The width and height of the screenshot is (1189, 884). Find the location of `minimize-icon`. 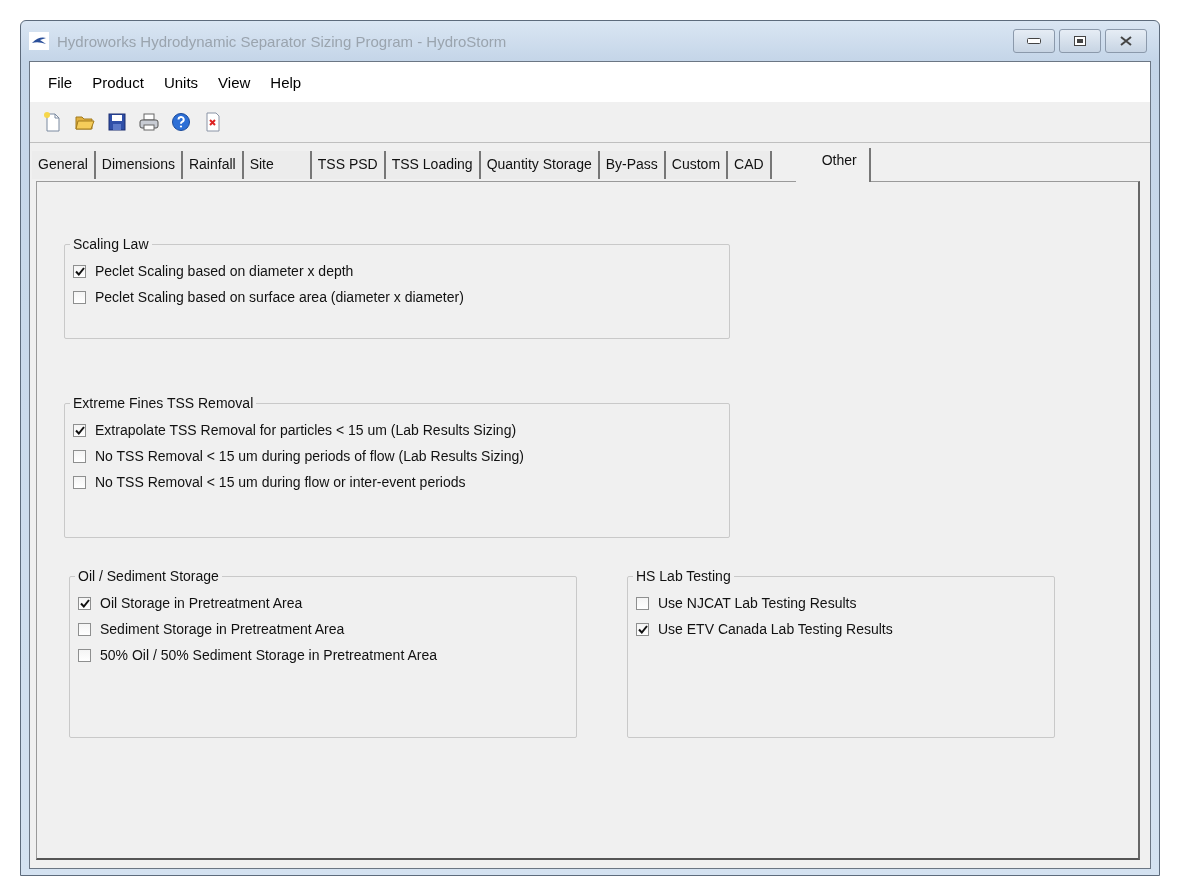

minimize-icon is located at coordinates (1034, 41).